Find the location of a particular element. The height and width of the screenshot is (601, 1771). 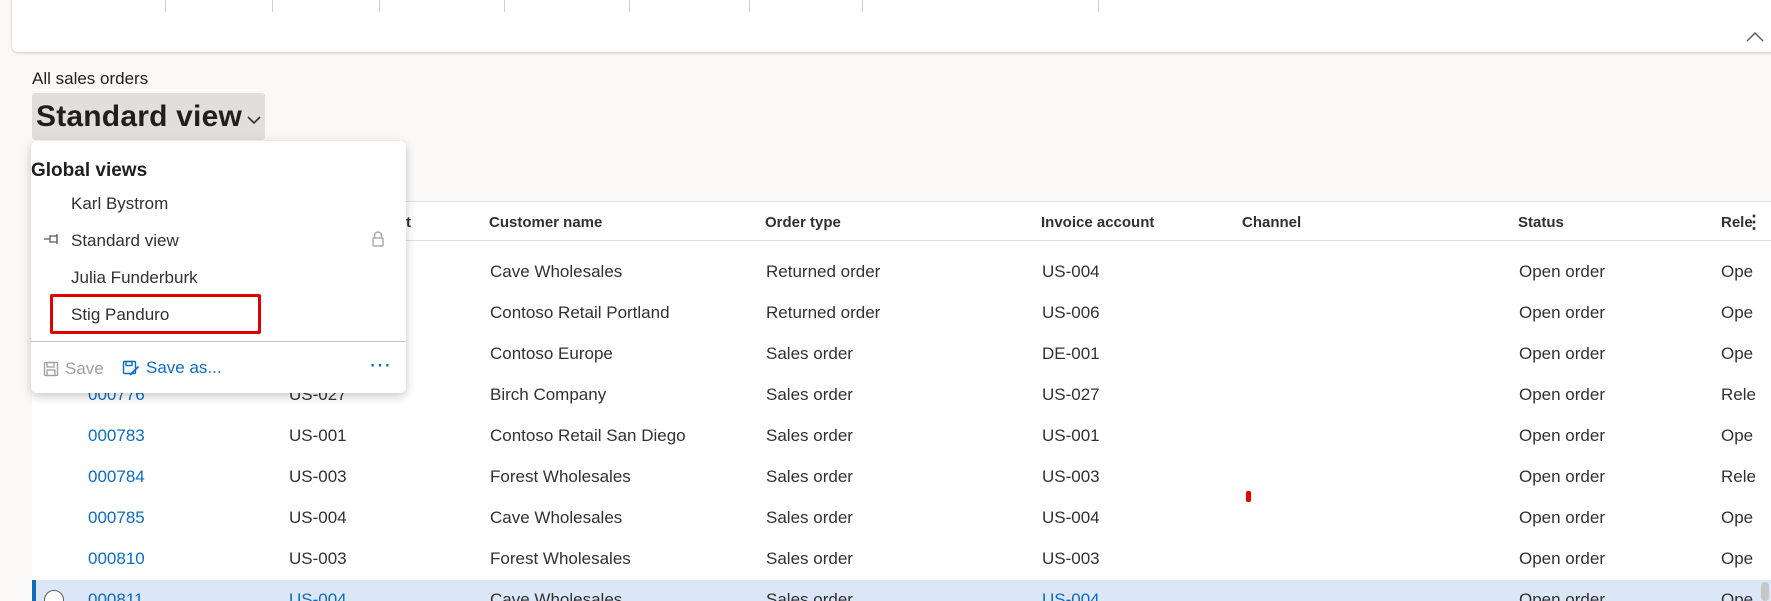

customer-name: Birch Company is located at coordinates (548, 394).